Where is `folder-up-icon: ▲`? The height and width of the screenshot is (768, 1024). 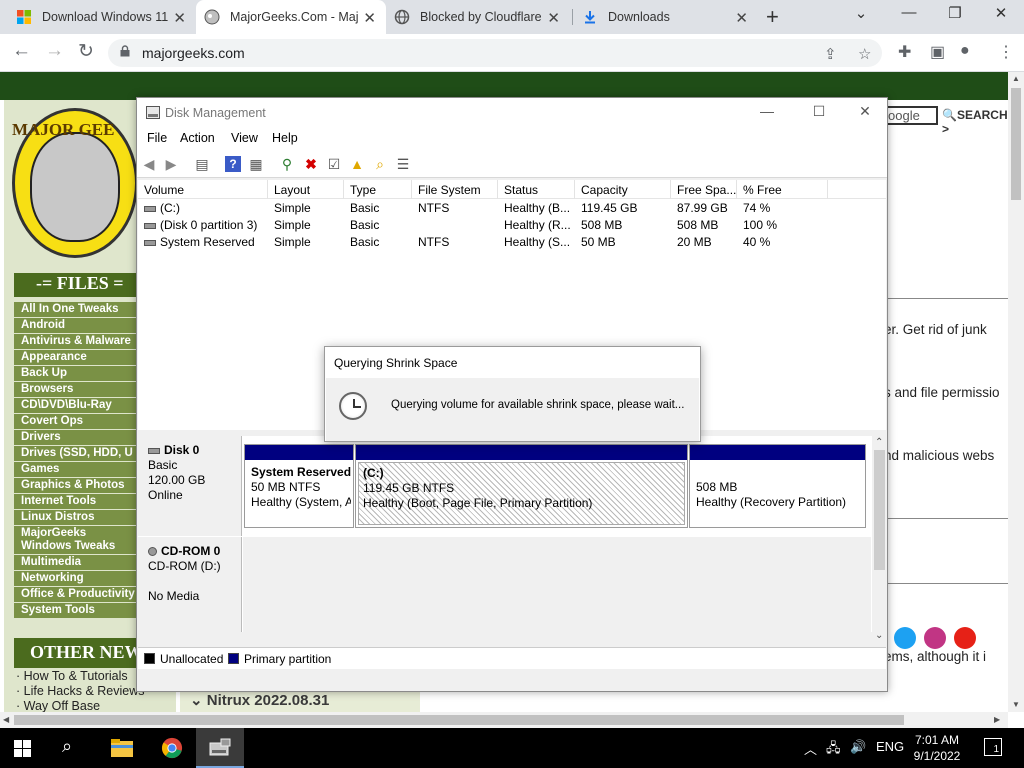 folder-up-icon: ▲ is located at coordinates (357, 164).